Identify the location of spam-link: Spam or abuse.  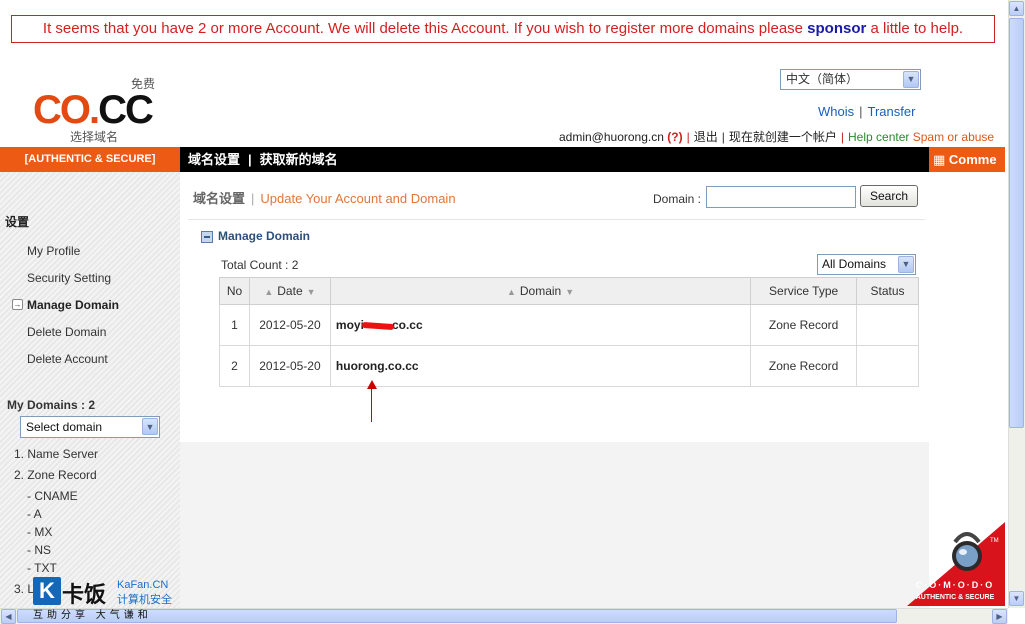
(953, 137).